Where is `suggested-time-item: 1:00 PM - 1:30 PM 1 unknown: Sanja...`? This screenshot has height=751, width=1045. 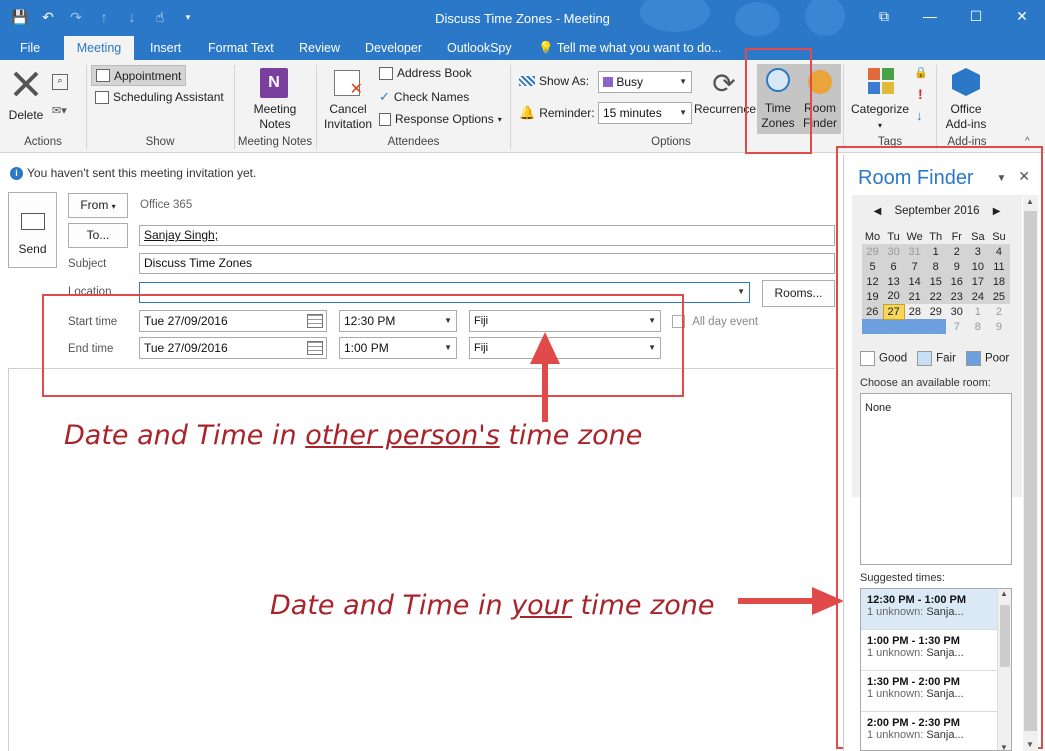 suggested-time-item: 1:00 PM - 1:30 PM 1 unknown: Sanja... is located at coordinates (936, 650).